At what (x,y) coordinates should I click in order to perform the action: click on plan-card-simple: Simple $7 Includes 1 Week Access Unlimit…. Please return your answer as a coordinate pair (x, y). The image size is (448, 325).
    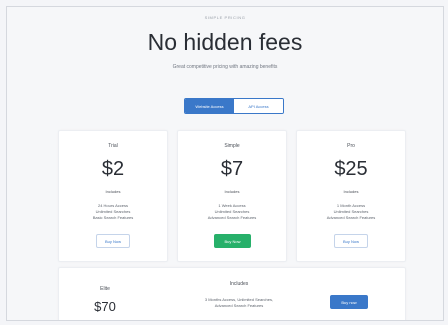
    Looking at the image, I should click on (232, 196).